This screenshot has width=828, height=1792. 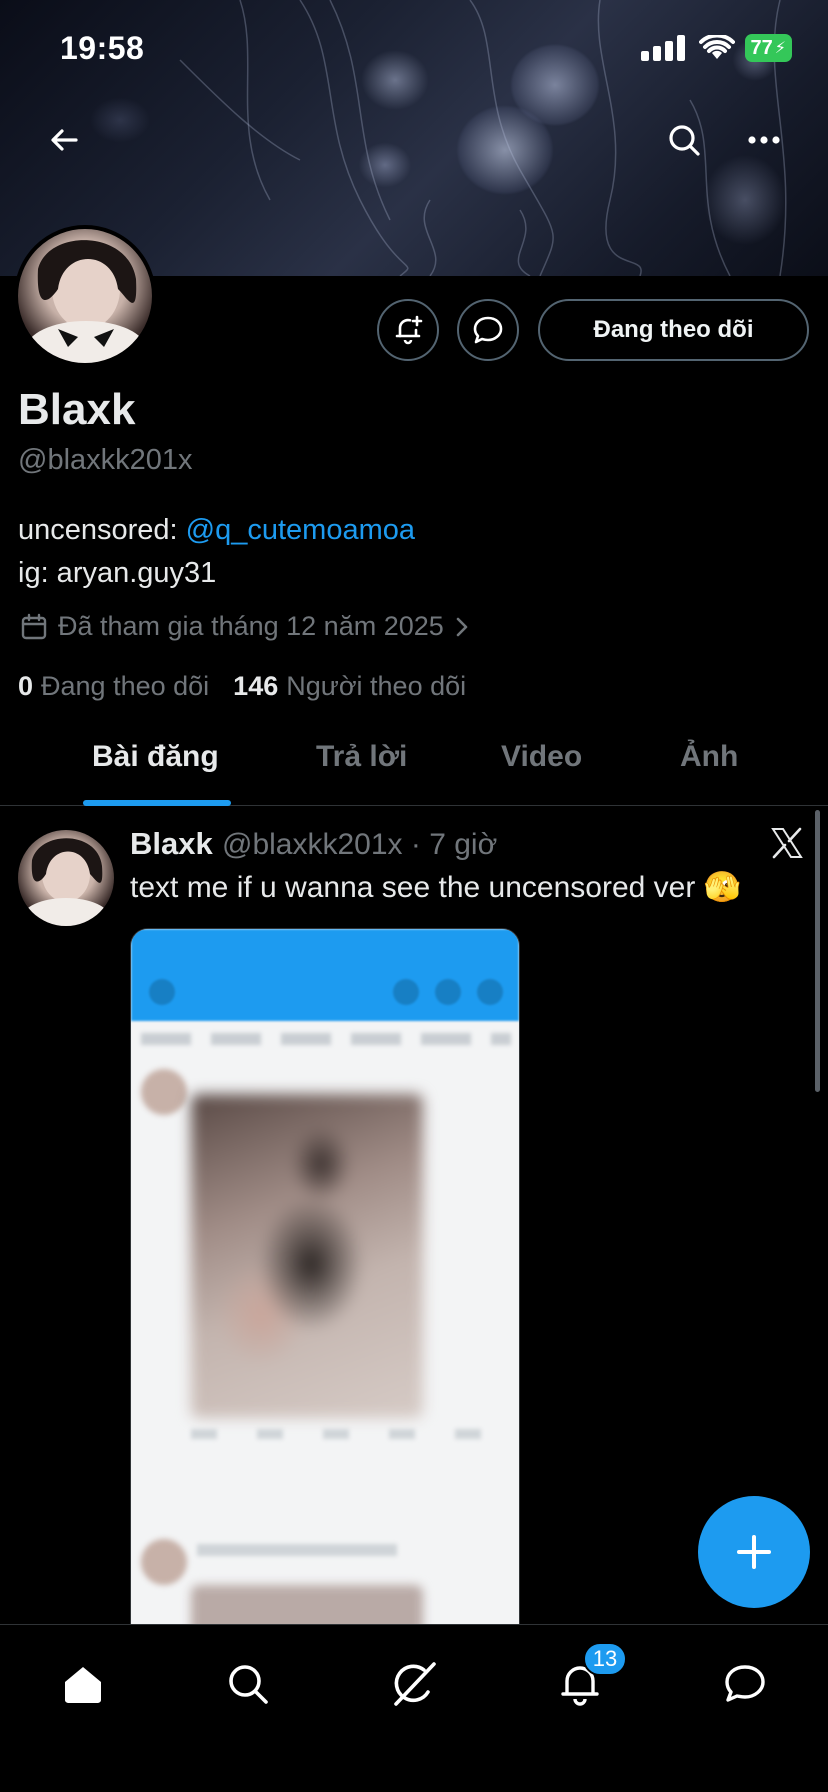 I want to click on post-avatar, so click(x=66, y=878).